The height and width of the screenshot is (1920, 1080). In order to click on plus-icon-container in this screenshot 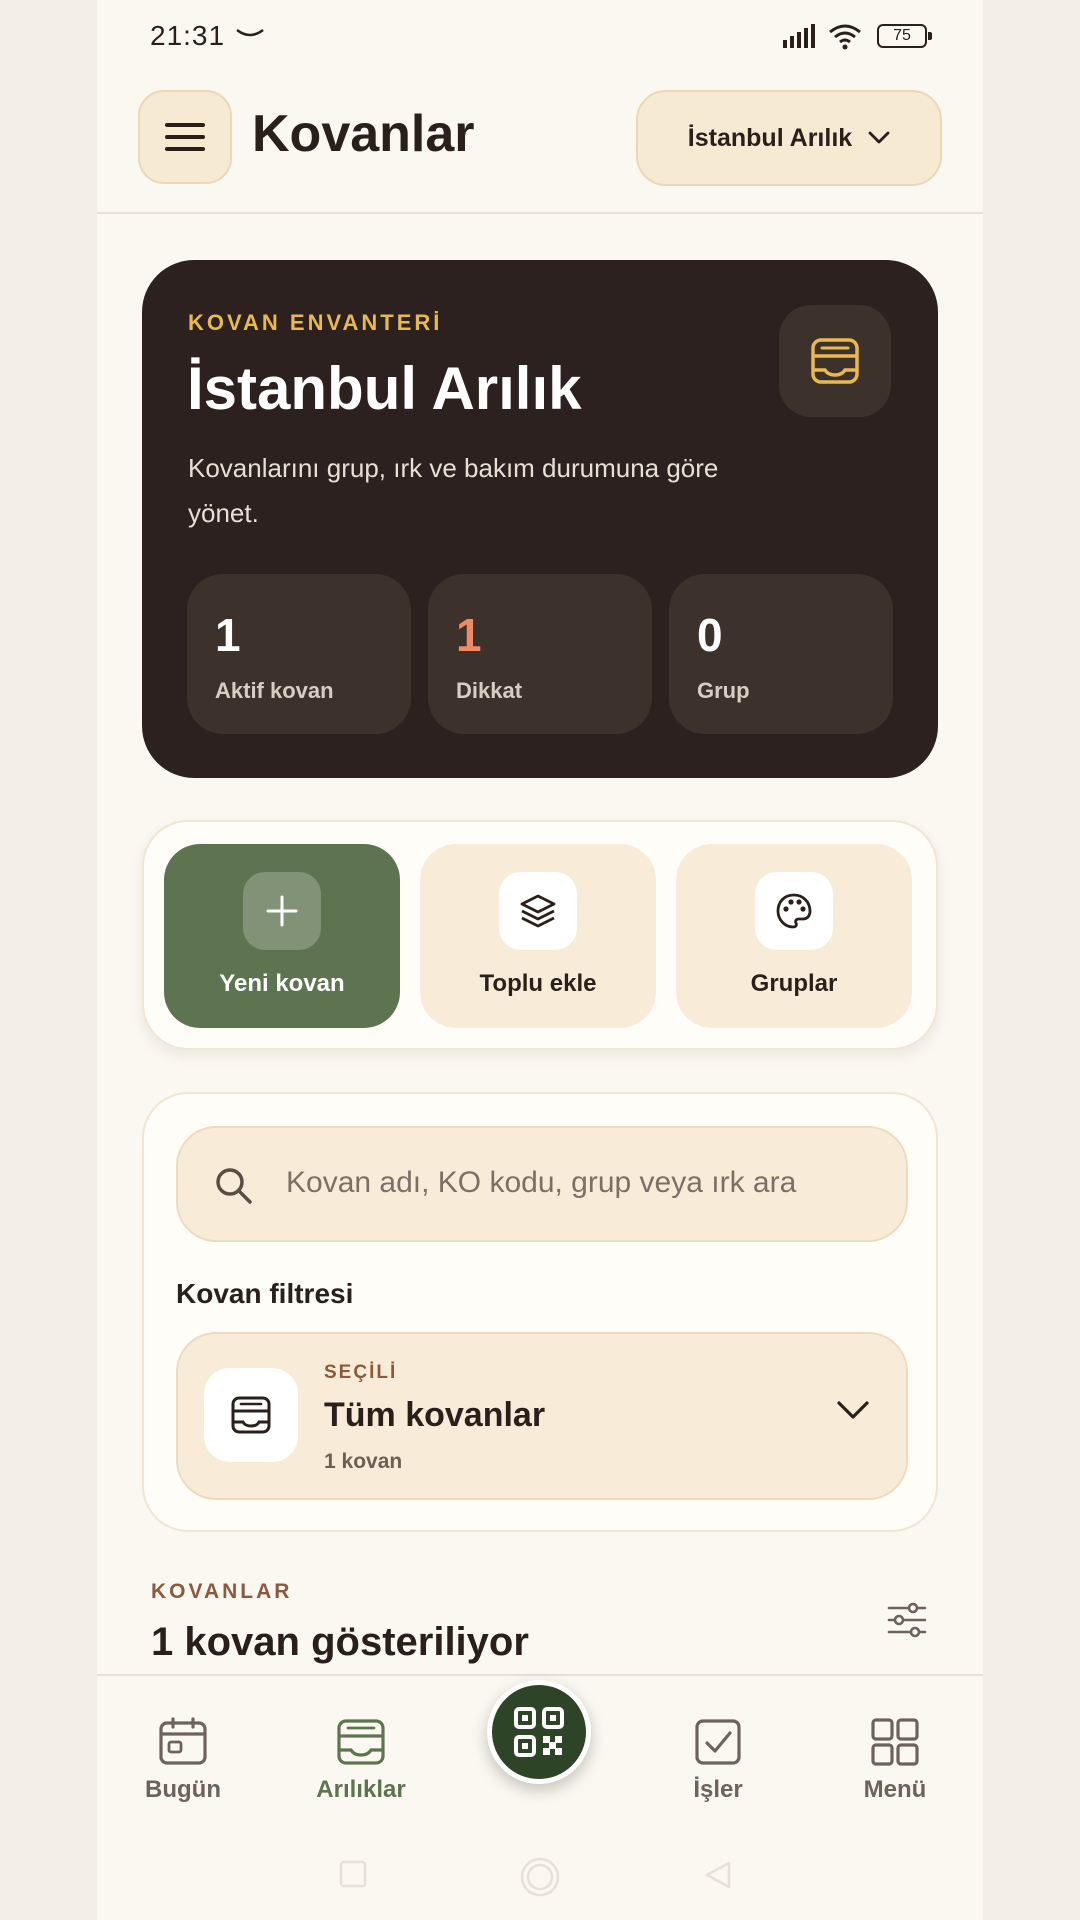, I will do `click(282, 911)`.